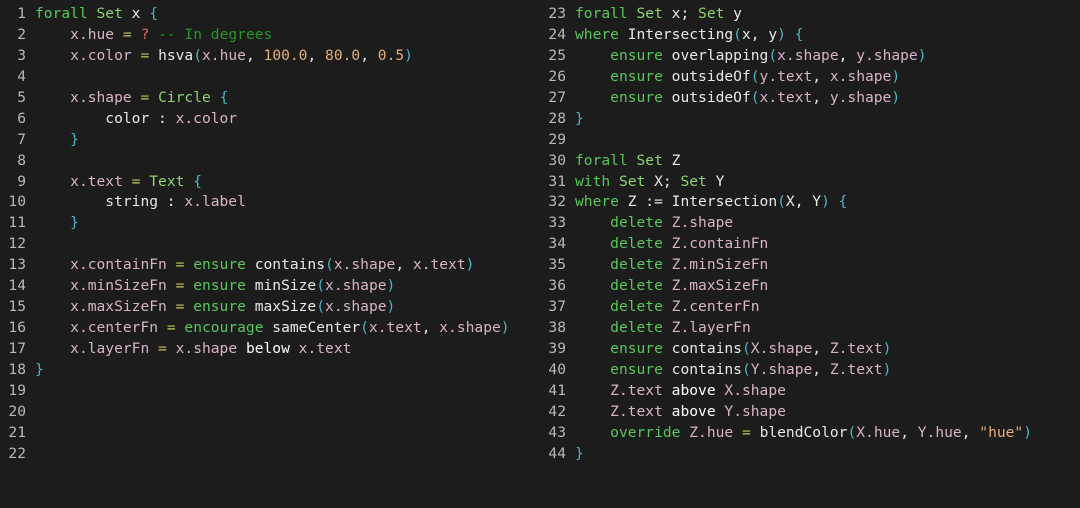  Describe the element at coordinates (636, 265) in the screenshot. I see `token-kw: delete` at that location.